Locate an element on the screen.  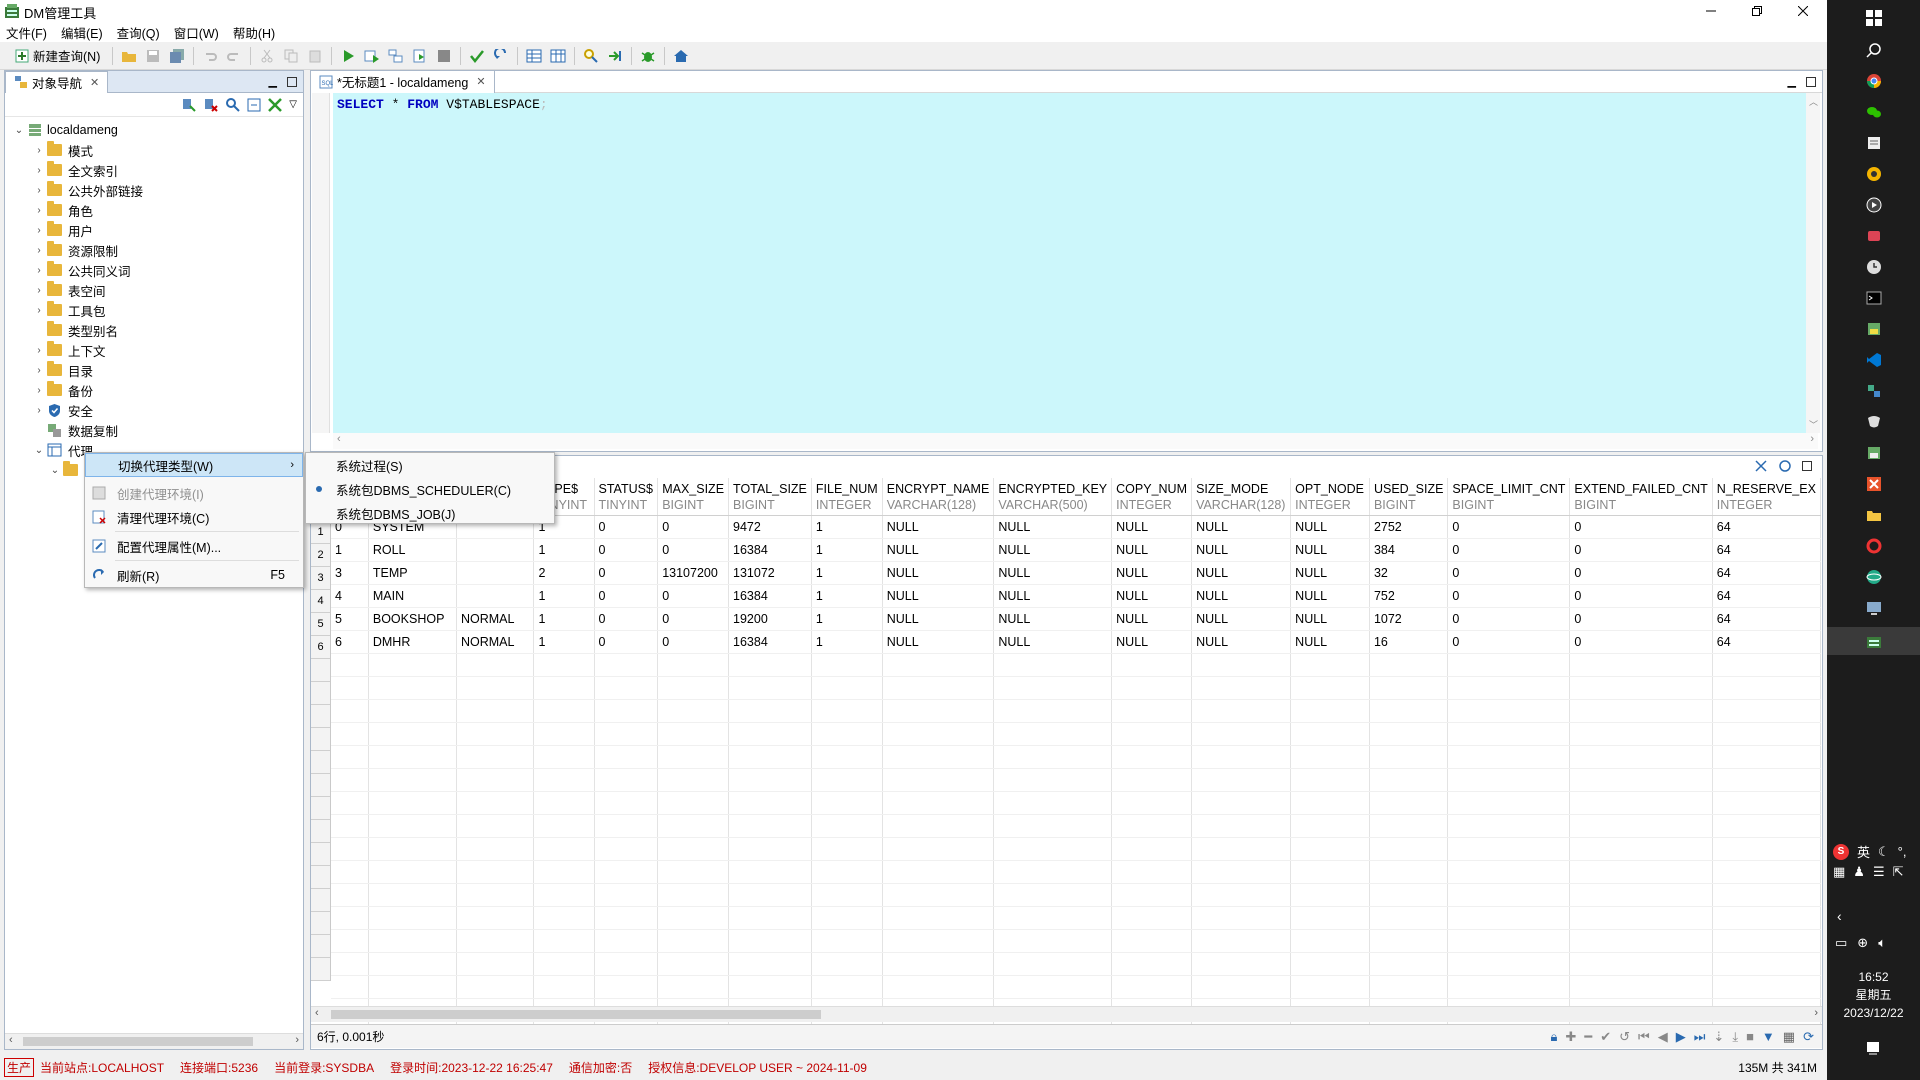
globe-icon: ⊕ is located at coordinates (1862, 943).